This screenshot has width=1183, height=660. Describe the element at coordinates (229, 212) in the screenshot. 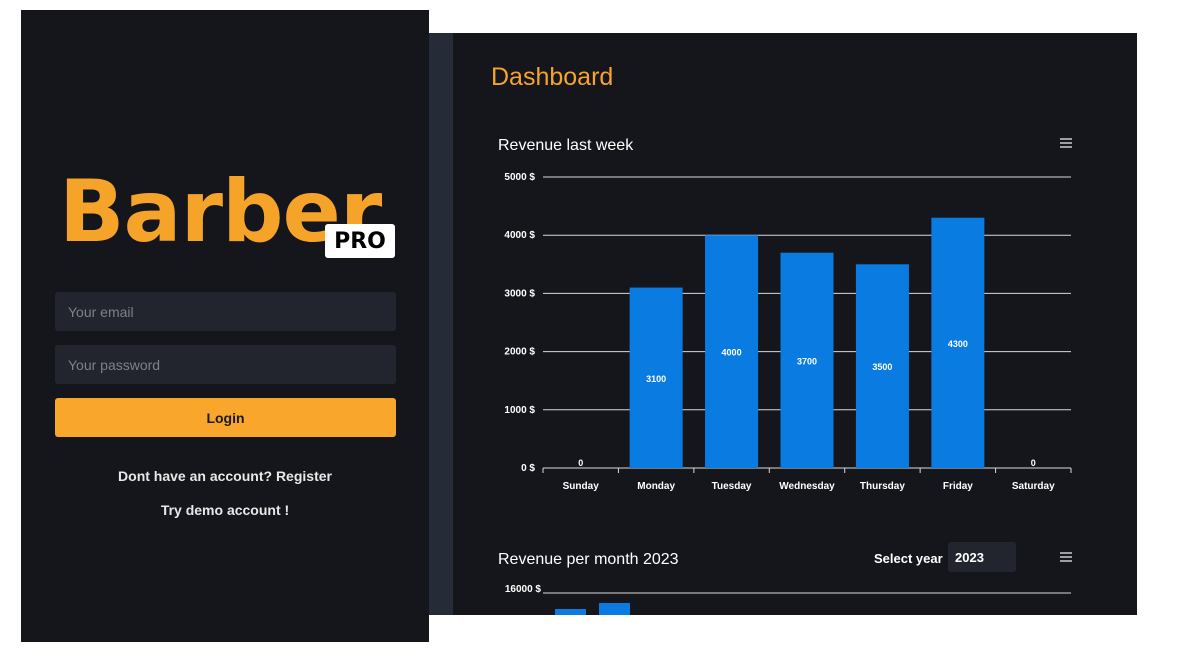

I see `barber-pro-logo: Barber PRO` at that location.